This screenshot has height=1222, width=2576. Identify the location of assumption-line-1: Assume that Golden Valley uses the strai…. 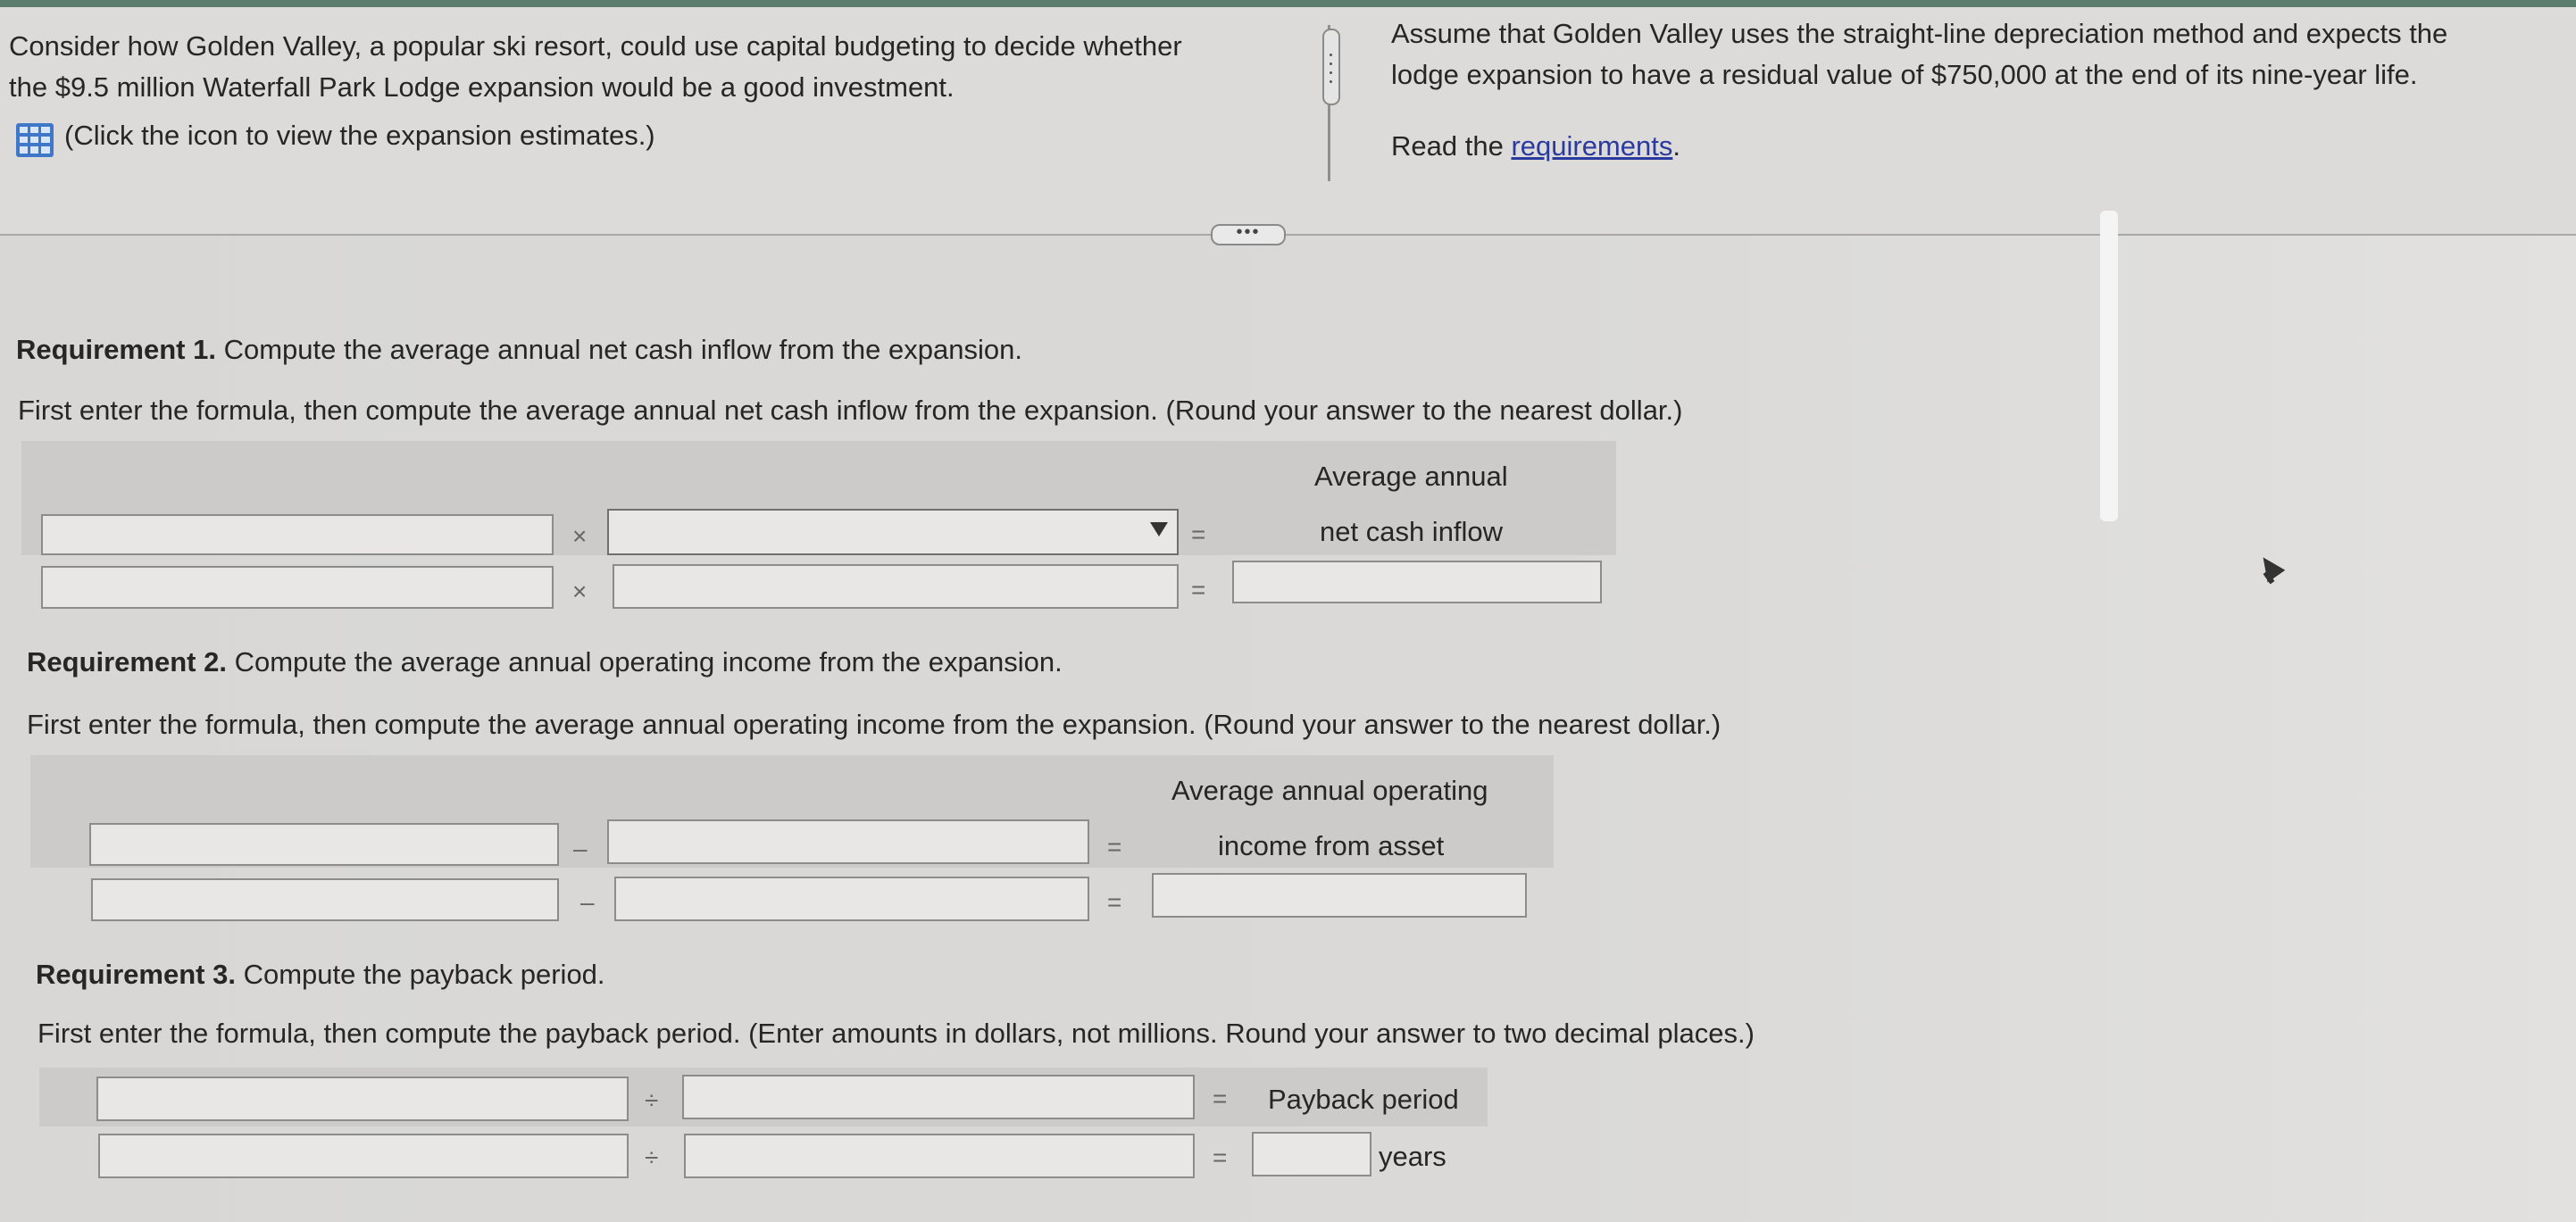
(1919, 33).